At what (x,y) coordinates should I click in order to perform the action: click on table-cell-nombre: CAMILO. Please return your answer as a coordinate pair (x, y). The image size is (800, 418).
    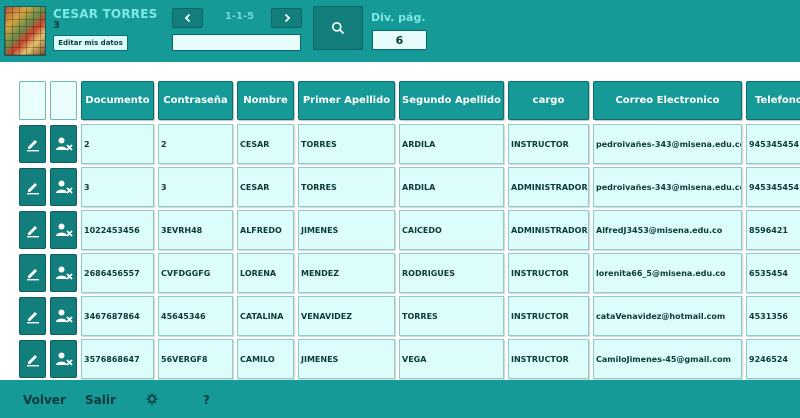
    Looking at the image, I should click on (265, 359).